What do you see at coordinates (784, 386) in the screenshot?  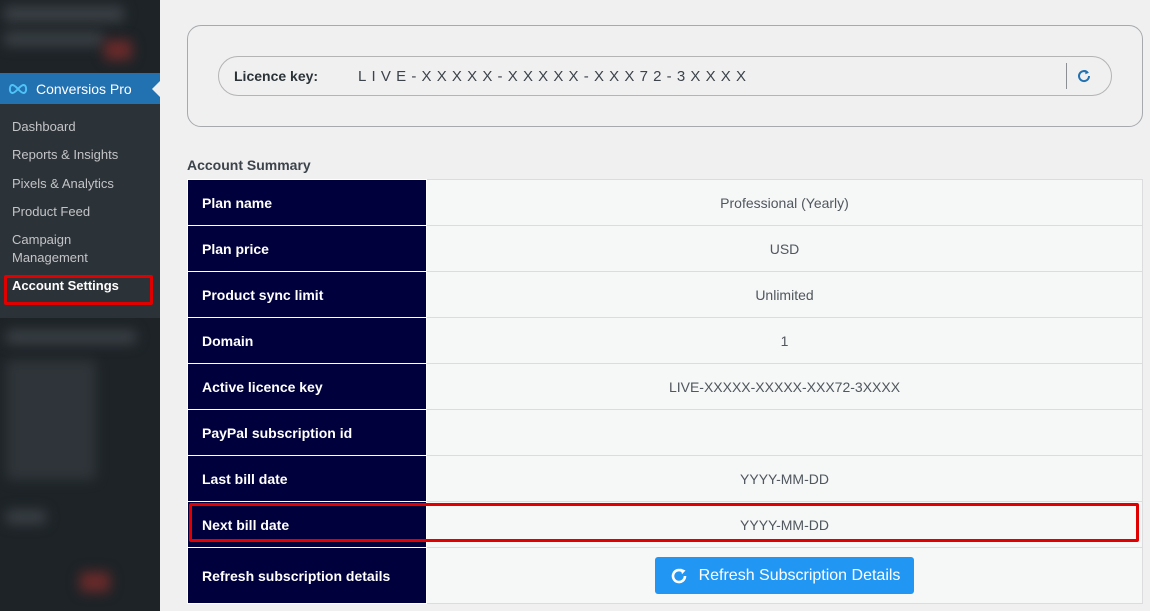 I see `active-licence-key-value: LIVE-XXXXX-XXXXX-XXX72-3XXXX` at bounding box center [784, 386].